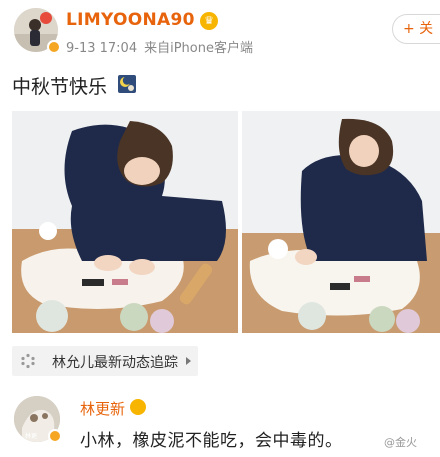 The height and width of the screenshot is (457, 440). Describe the element at coordinates (60, 87) in the screenshot. I see `post-text: 中秋节快乐` at that location.